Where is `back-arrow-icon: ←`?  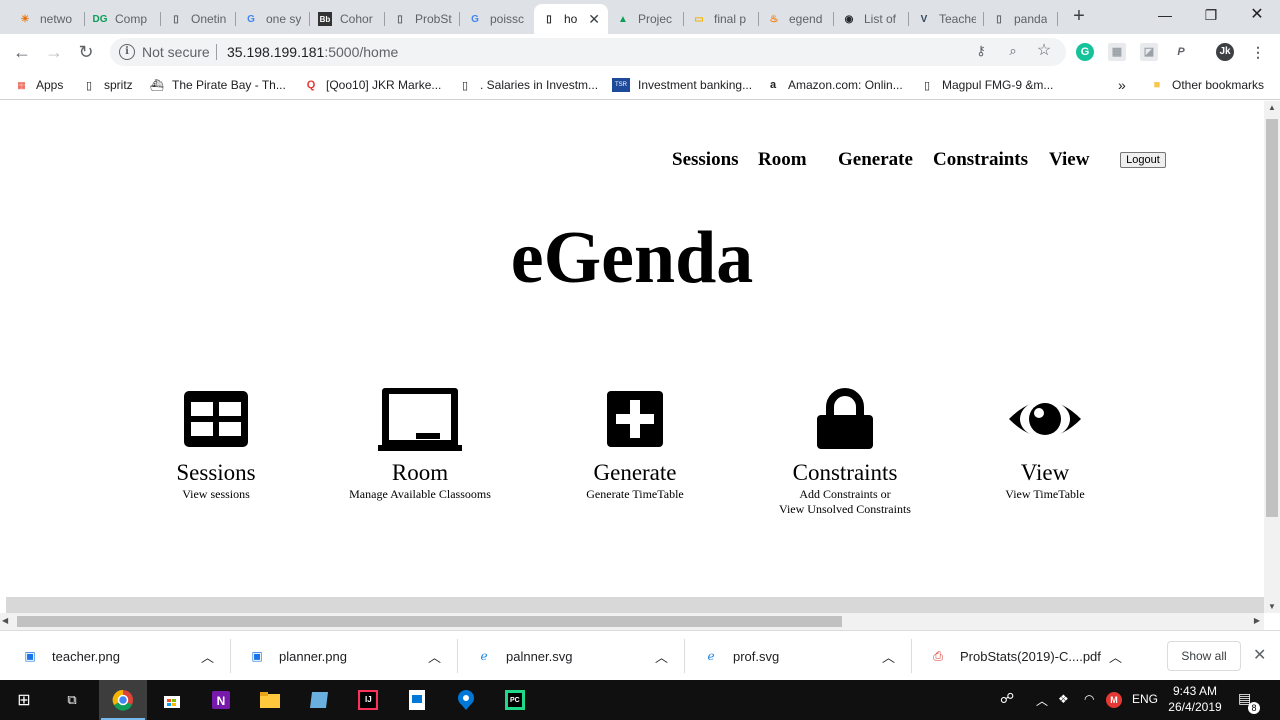
back-arrow-icon: ← is located at coordinates (22, 52).